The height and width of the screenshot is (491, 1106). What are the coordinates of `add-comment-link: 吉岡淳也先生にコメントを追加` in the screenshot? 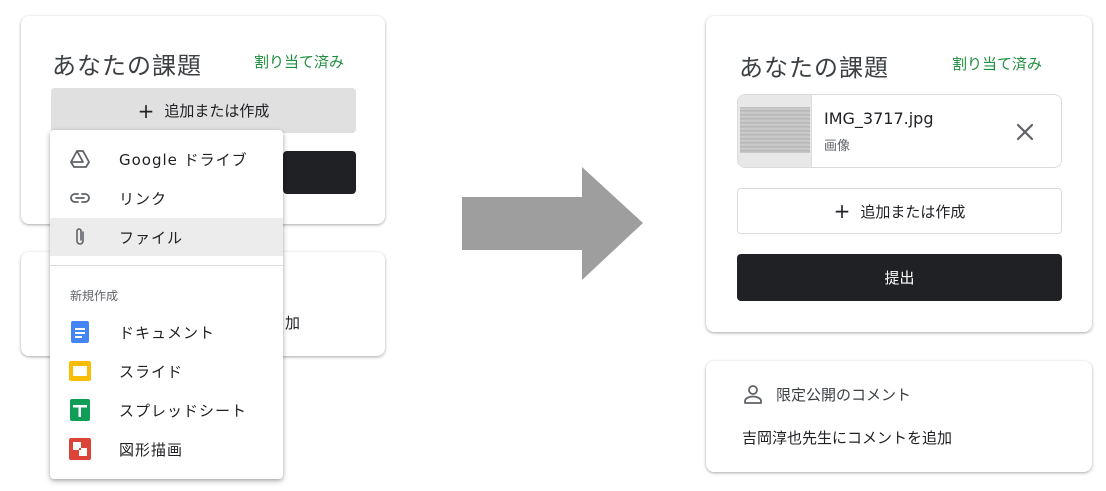 It's located at (847, 437).